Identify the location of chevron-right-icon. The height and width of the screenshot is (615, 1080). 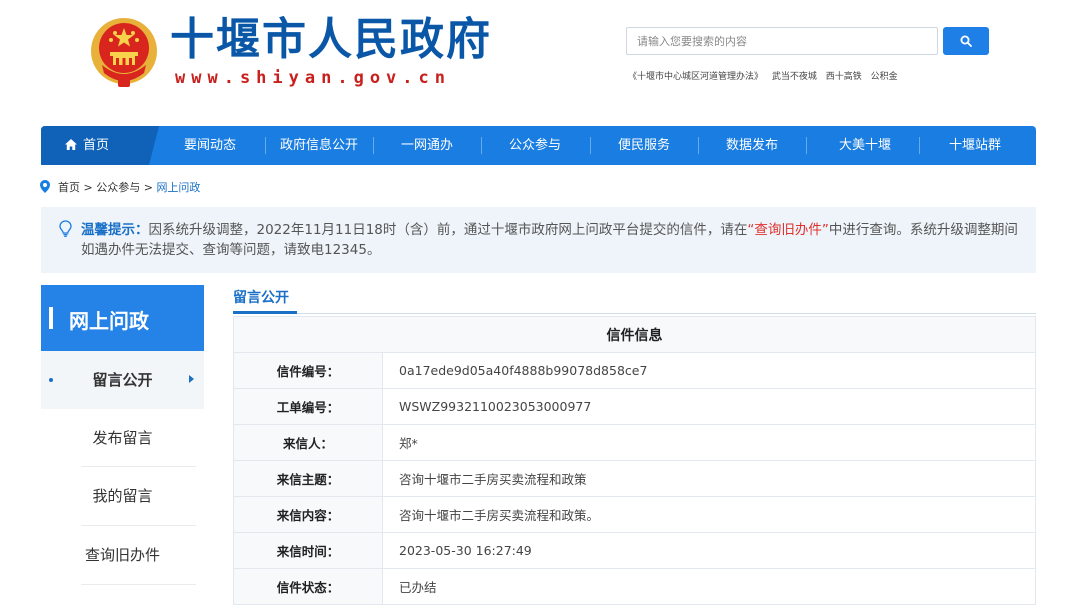
(191, 379).